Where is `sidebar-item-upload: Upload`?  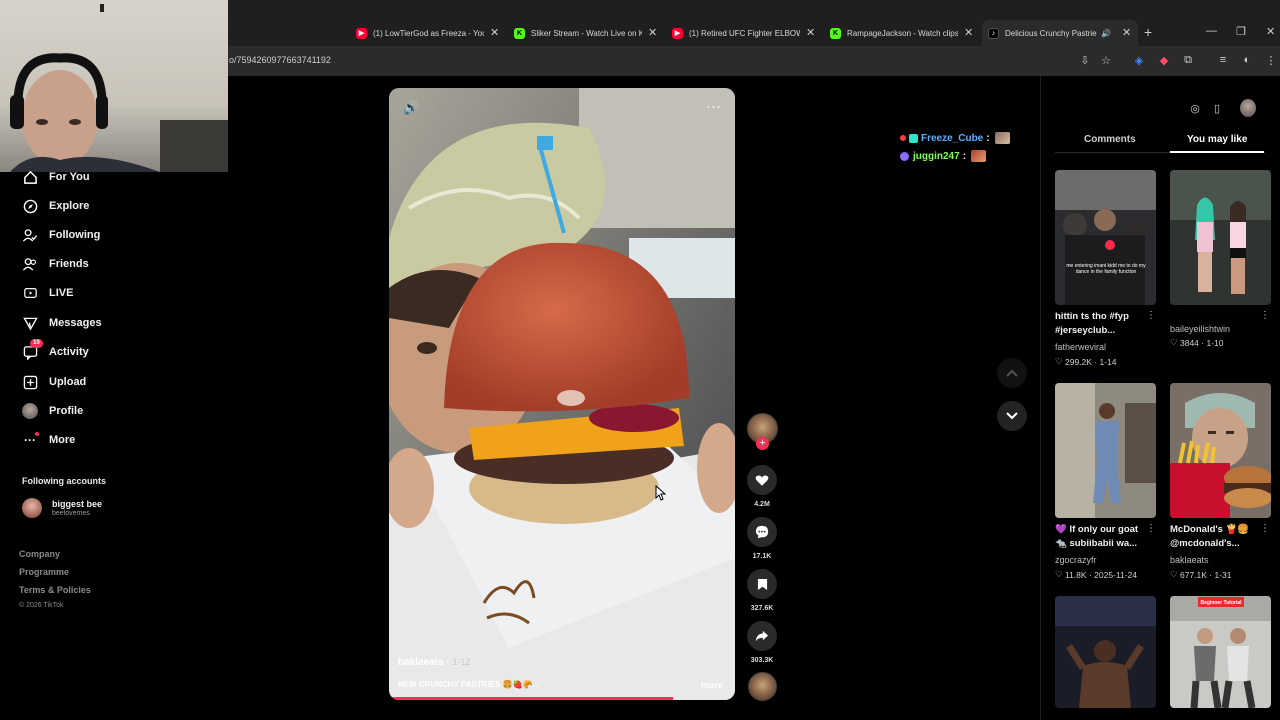 sidebar-item-upload: Upload is located at coordinates (54, 382).